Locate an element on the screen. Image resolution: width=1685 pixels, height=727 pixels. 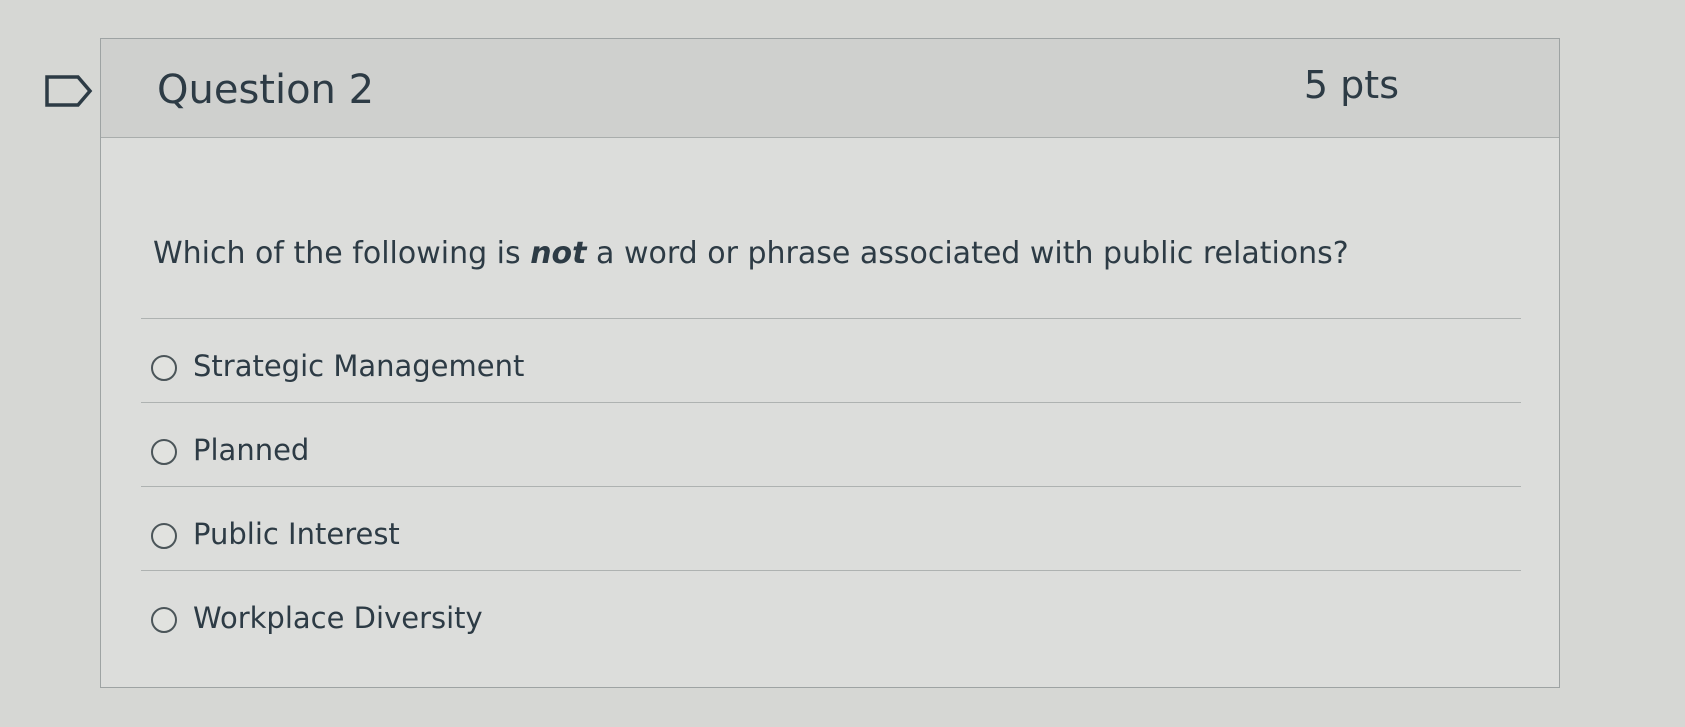
answer-label: Public Interest is located at coordinates (296, 534).